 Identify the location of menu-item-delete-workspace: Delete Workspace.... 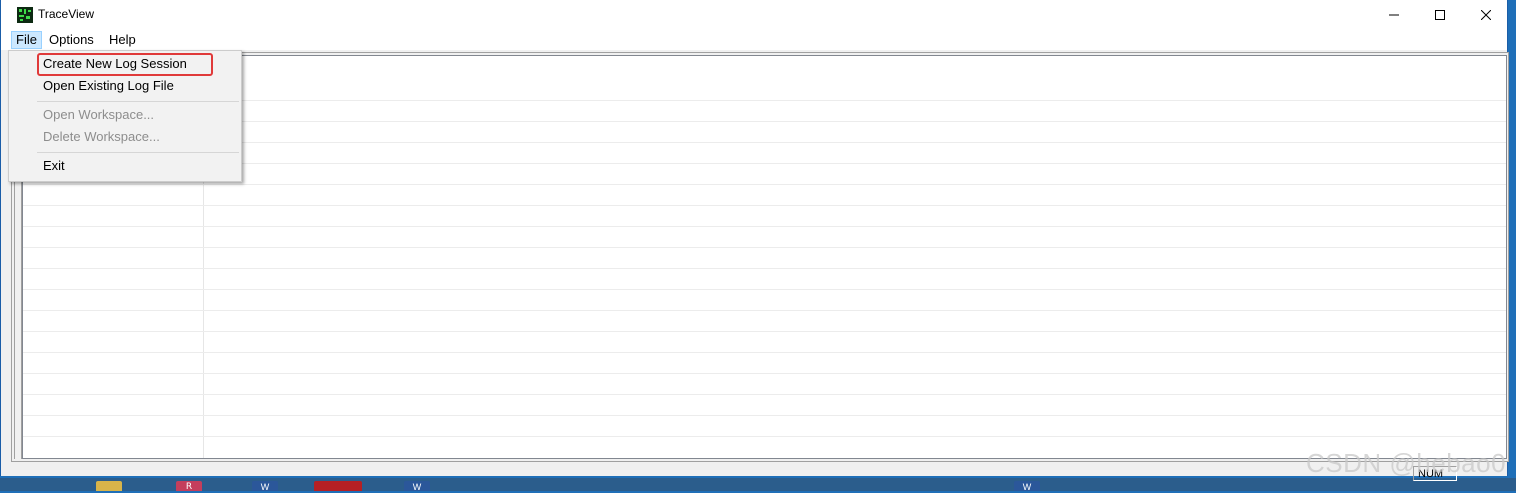
(101, 136).